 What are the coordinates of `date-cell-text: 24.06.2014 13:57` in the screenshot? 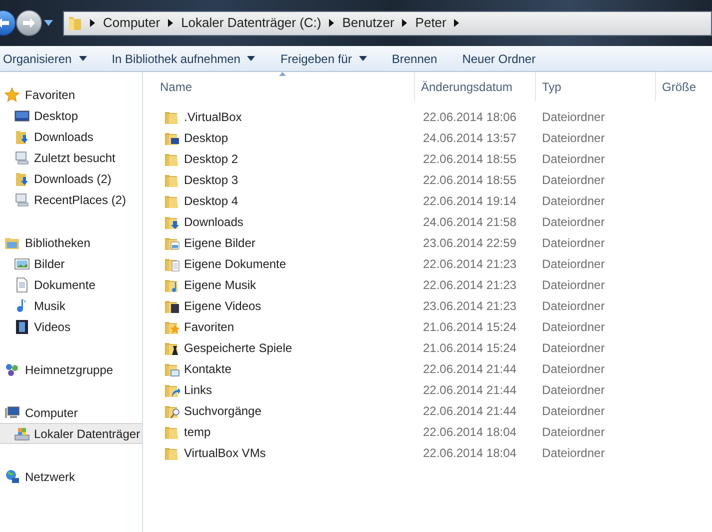 It's located at (470, 138).